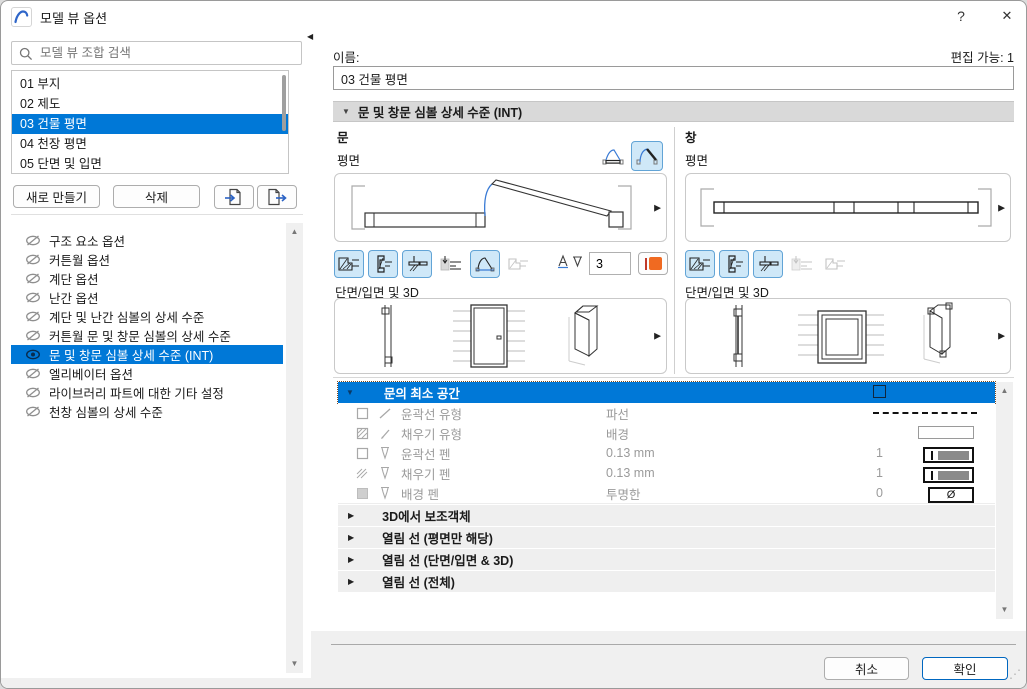 Image resolution: width=1027 pixels, height=689 pixels. Describe the element at coordinates (1015, 674) in the screenshot. I see `resize-grip: ⋰` at that location.